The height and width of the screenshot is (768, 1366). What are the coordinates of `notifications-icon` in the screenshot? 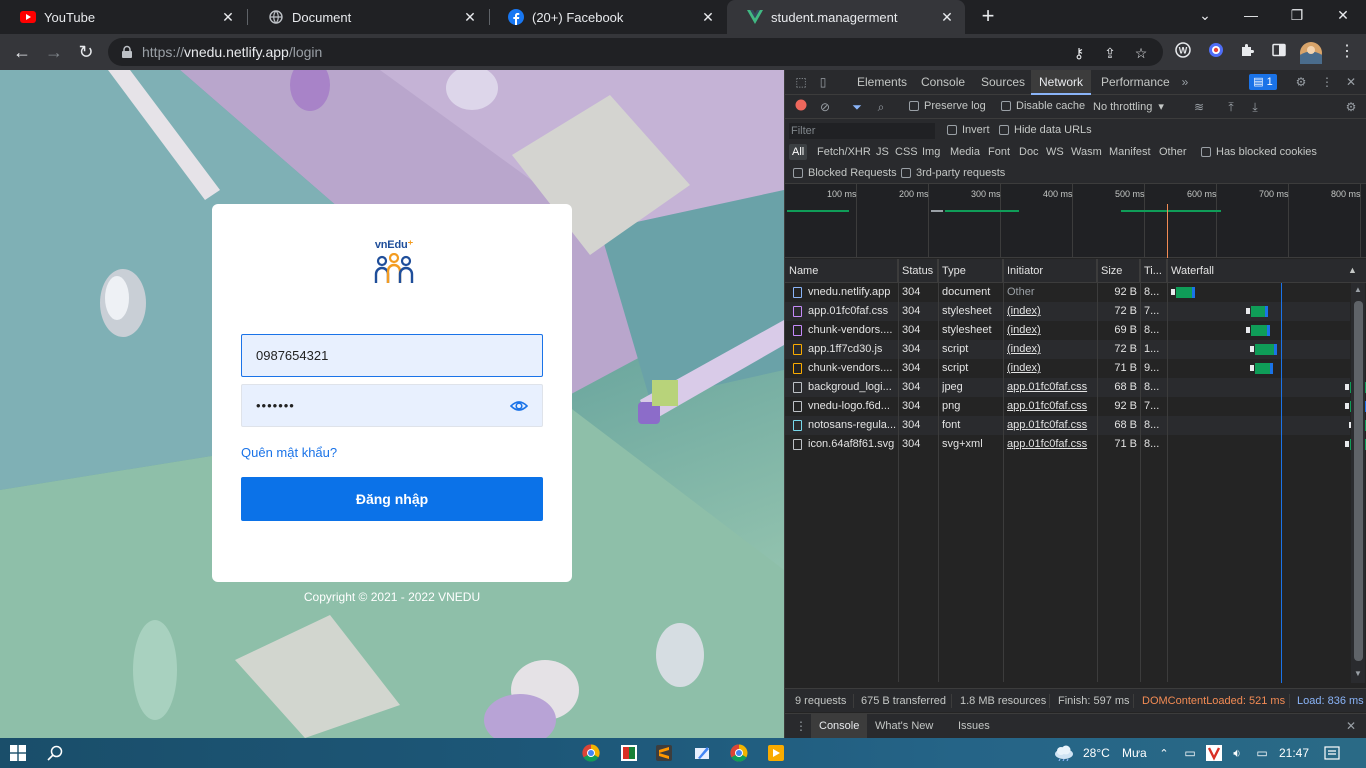 It's located at (1332, 753).